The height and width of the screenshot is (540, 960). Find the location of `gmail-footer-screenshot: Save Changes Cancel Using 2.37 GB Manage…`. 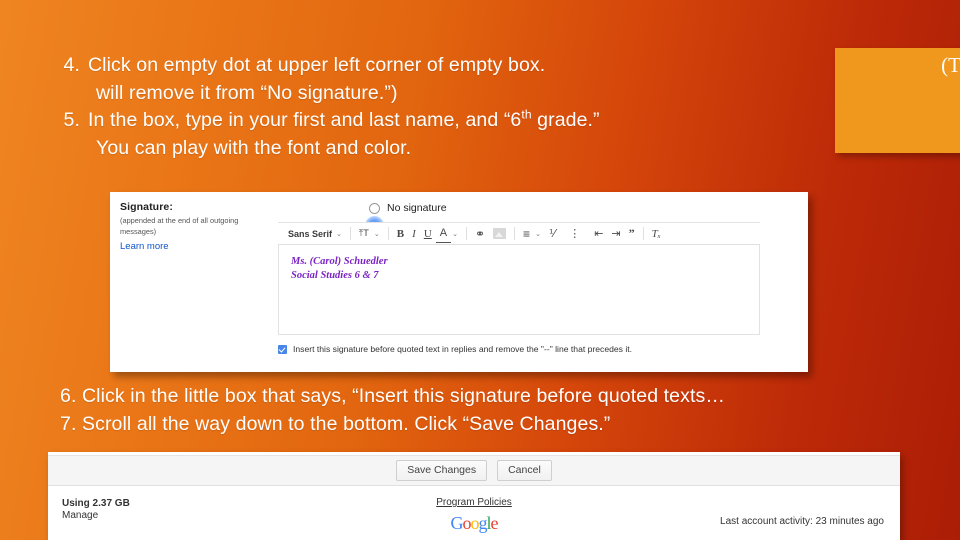

gmail-footer-screenshot: Save Changes Cancel Using 2.37 GB Manage… is located at coordinates (474, 496).